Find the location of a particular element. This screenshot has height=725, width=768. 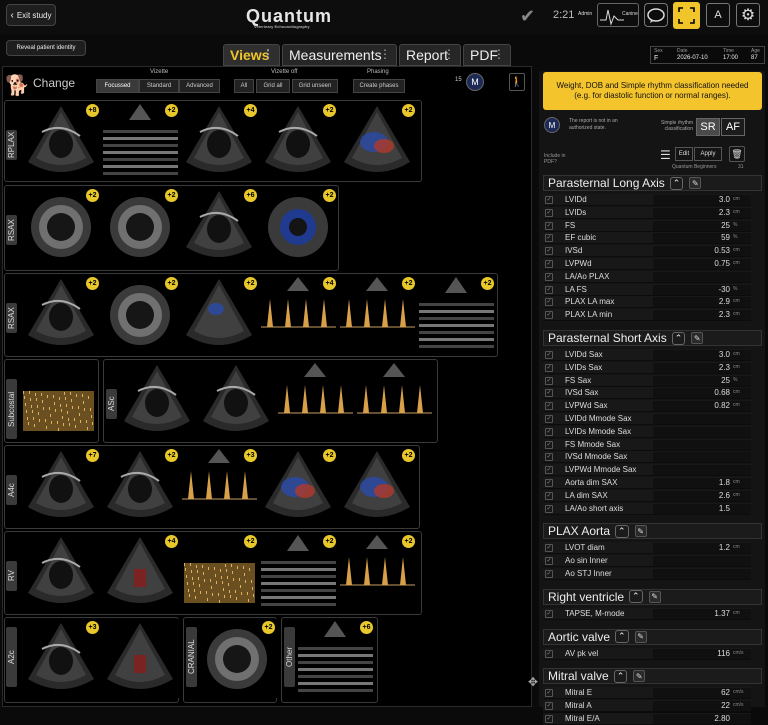

species-toggle: Canine is located at coordinates (618, 15).